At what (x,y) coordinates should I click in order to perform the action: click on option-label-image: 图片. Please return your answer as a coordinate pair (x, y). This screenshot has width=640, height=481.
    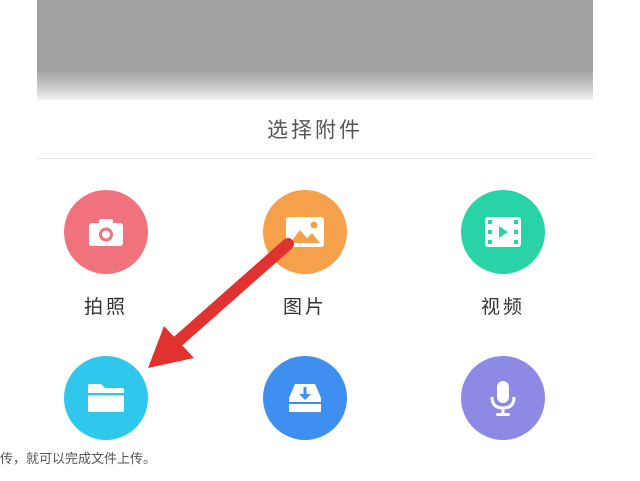
    Looking at the image, I should click on (304, 307).